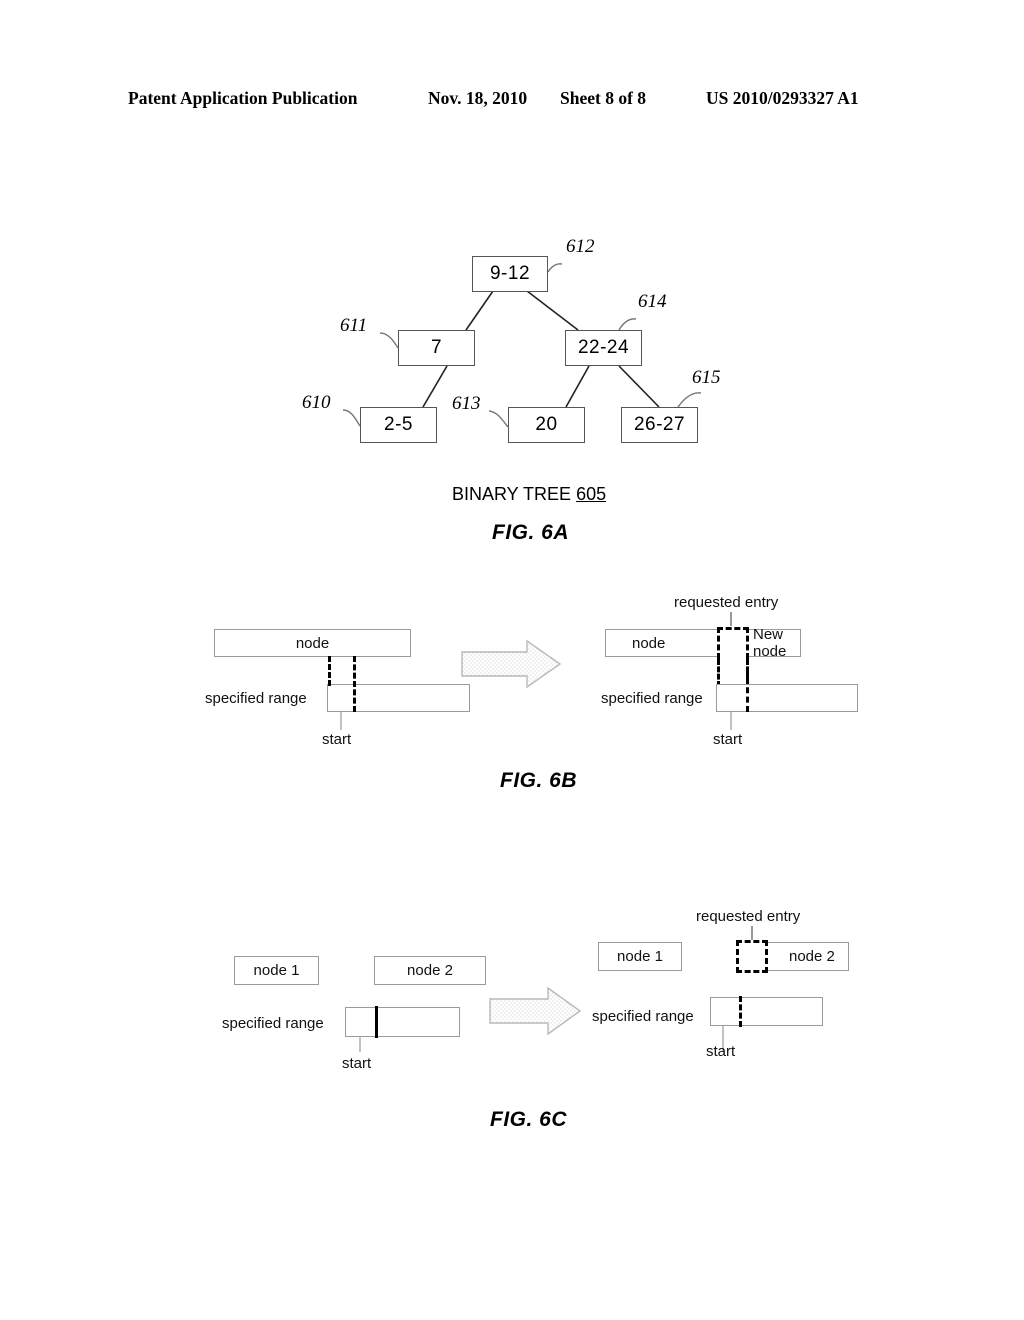  I want to click on fig6b-before-specified-range-label: specified range, so click(256, 698).